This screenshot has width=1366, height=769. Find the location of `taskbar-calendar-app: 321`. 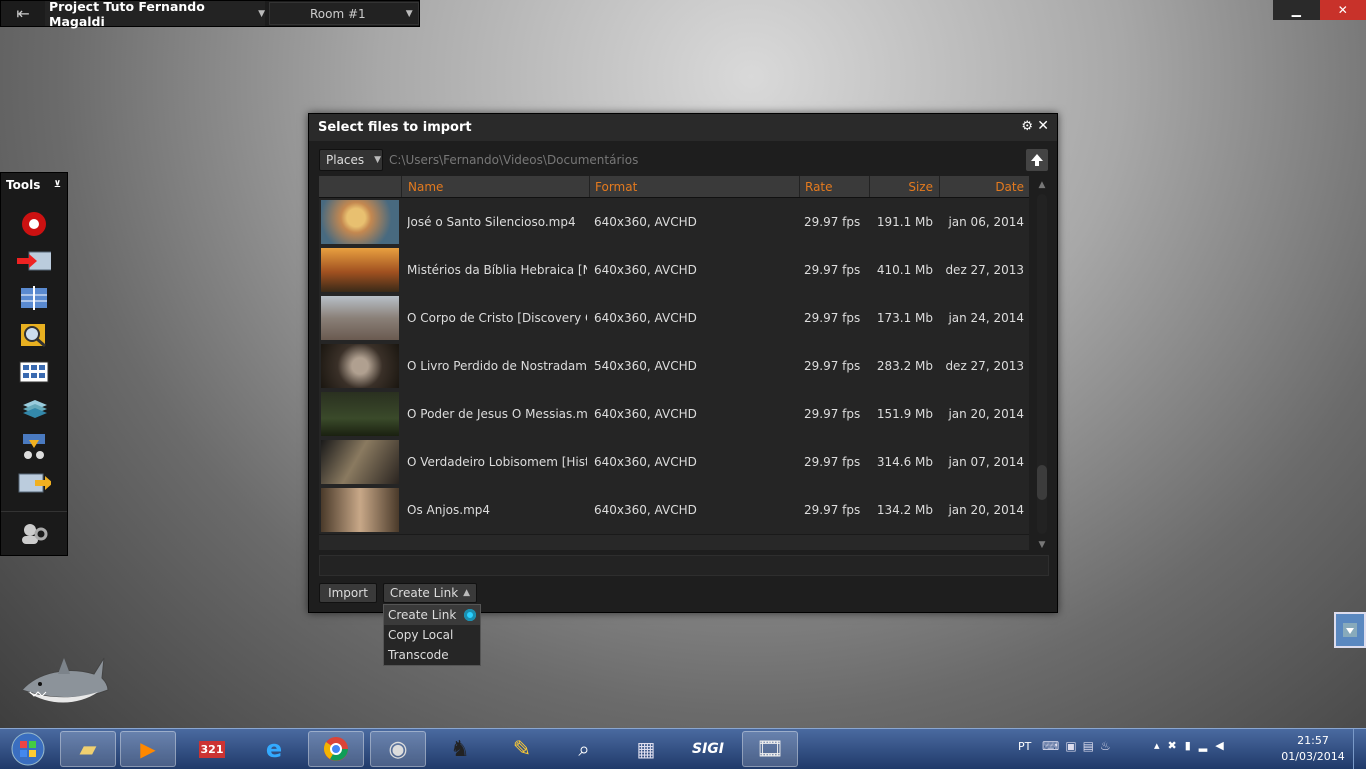

taskbar-calendar-app: 321 is located at coordinates (212, 749).